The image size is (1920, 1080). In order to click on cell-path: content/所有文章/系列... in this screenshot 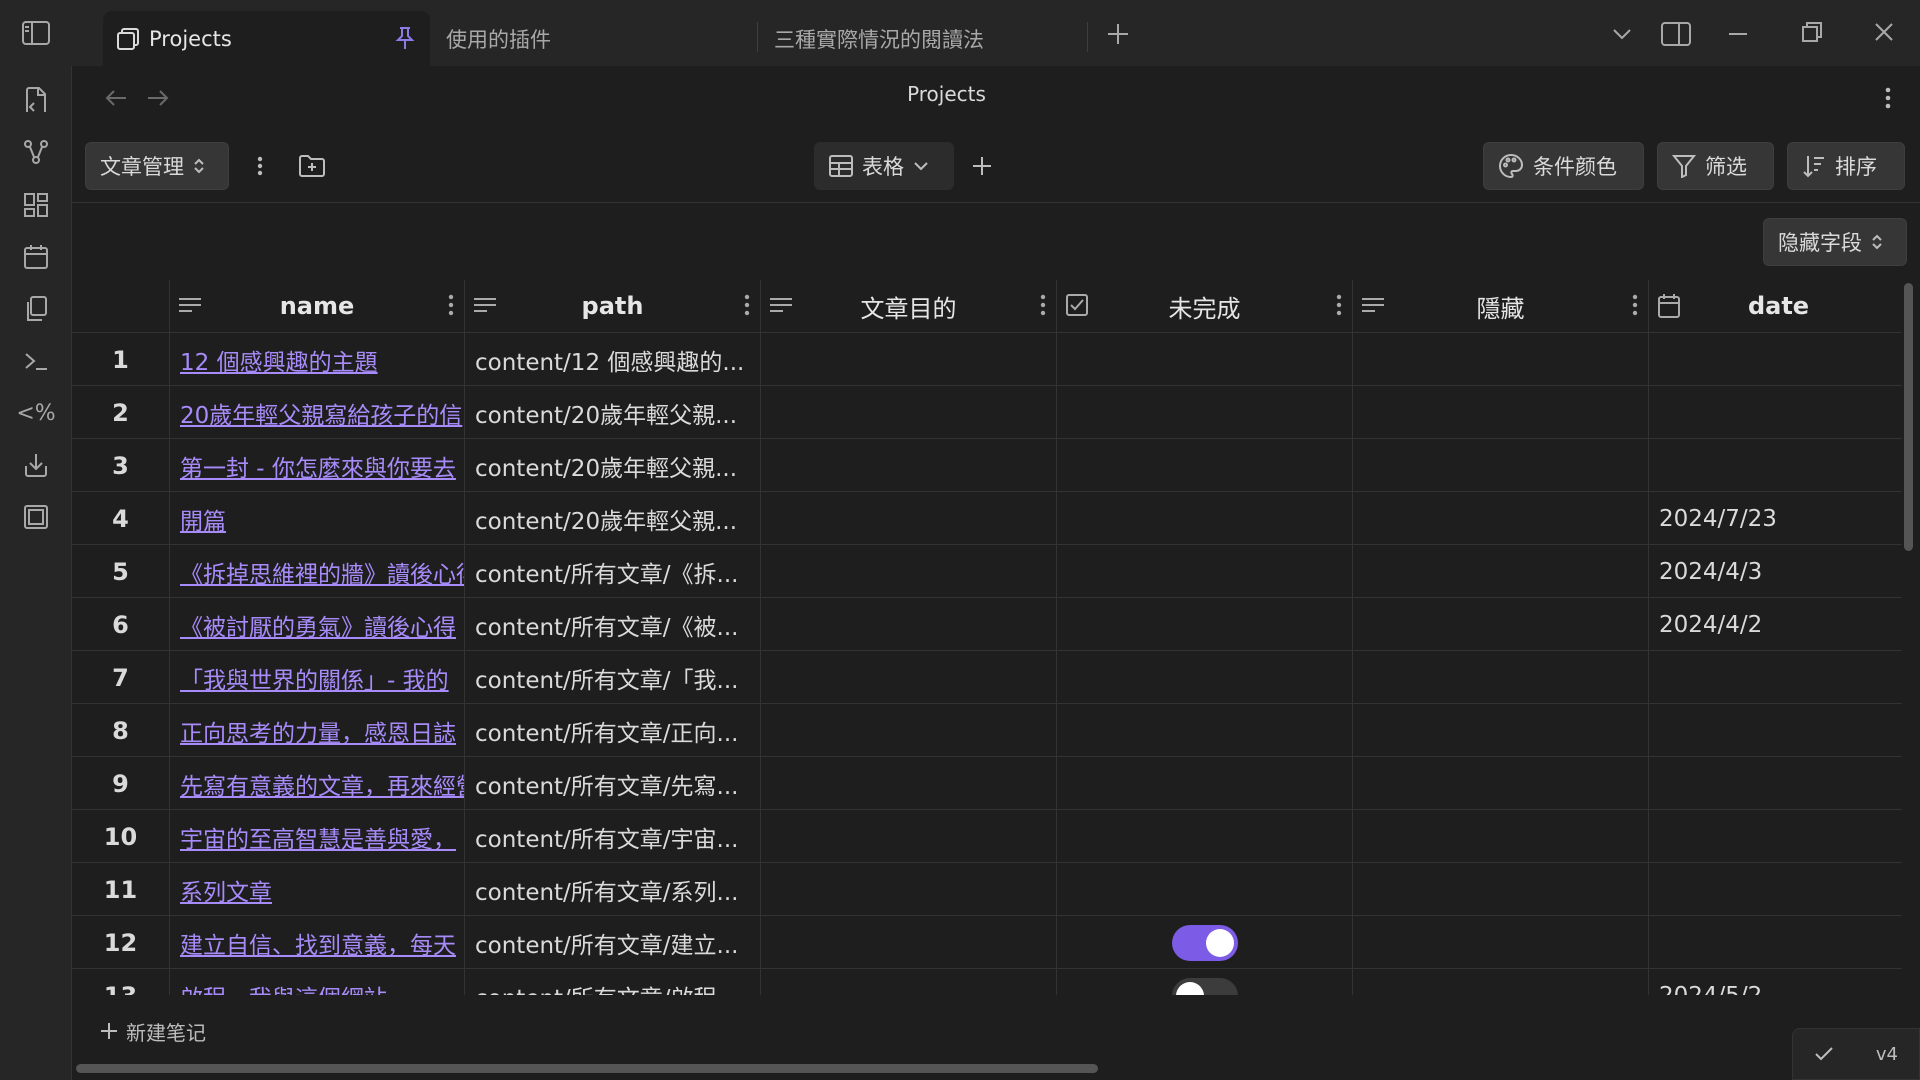, I will do `click(613, 889)`.